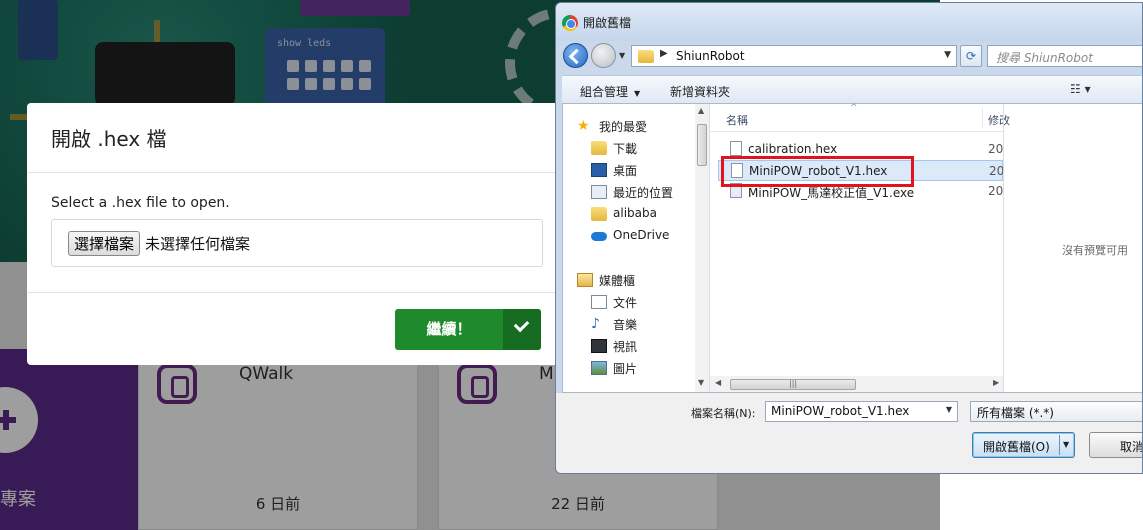  I want to click on scroll-up-icon: ▲, so click(701, 110).